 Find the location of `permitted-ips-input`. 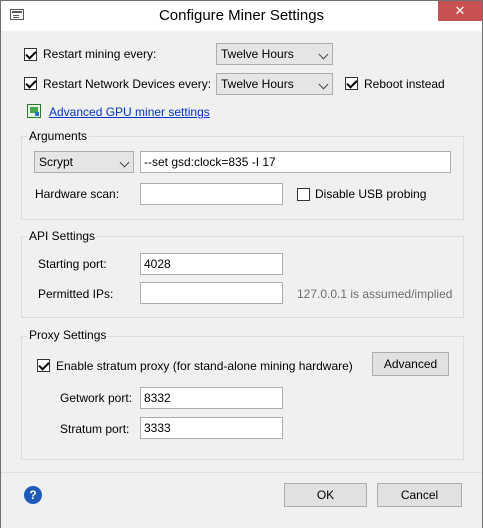

permitted-ips-input is located at coordinates (211, 293).